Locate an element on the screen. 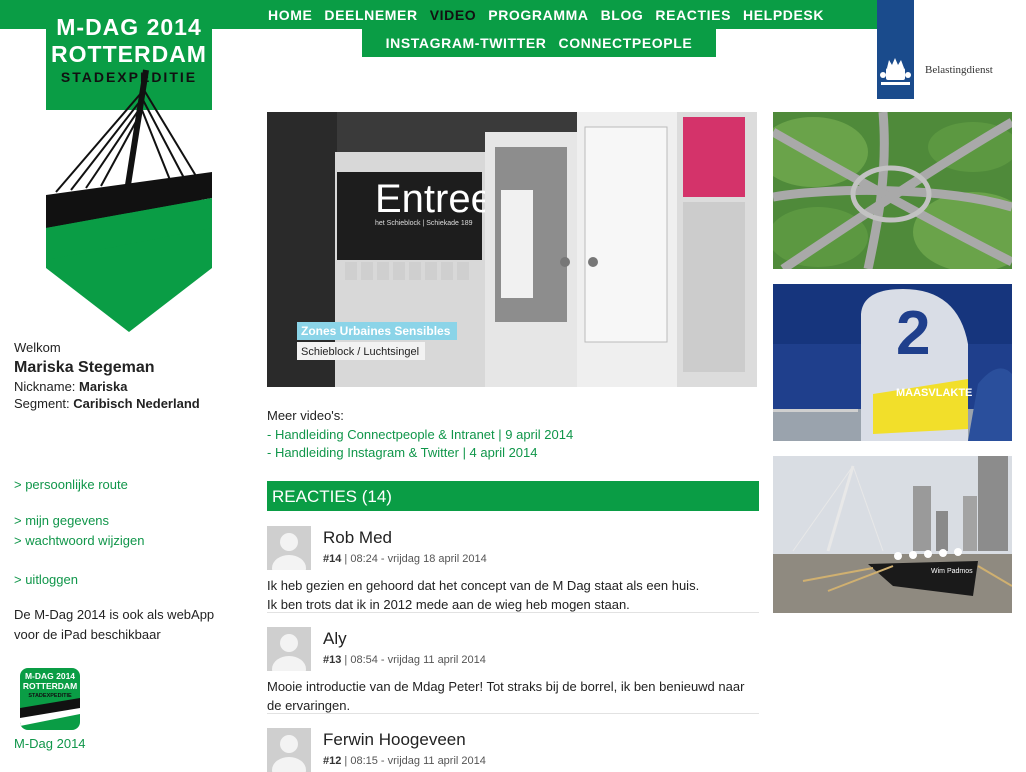 Image resolution: width=1026 pixels, height=772 pixels. secondary-nav: INSTAGRAM-TWITTER CONNECTPEOPLE is located at coordinates (539, 43).